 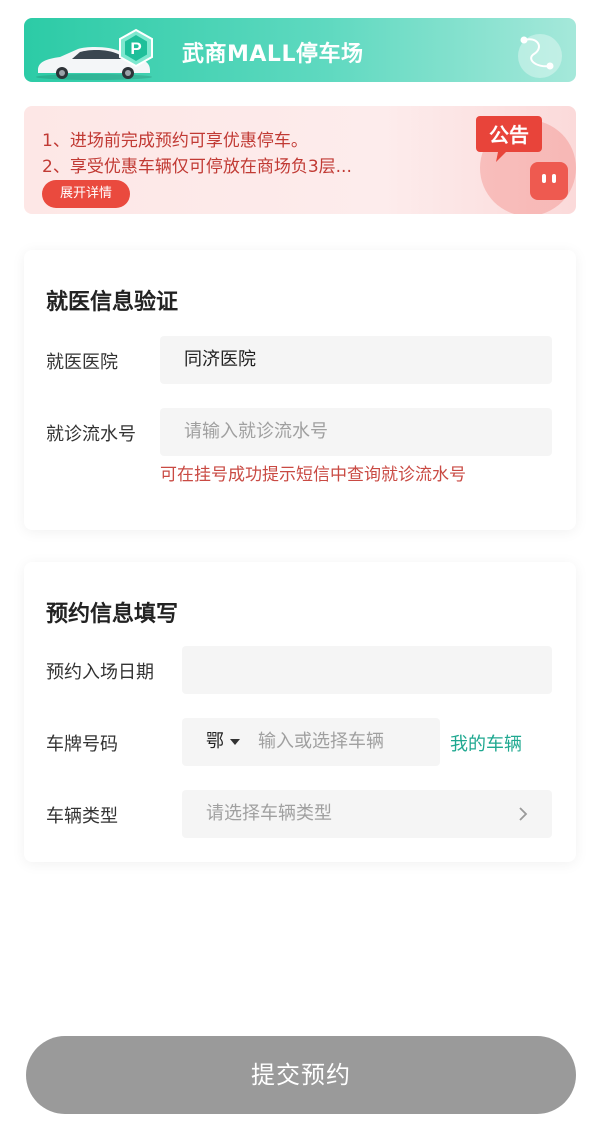 I want to click on plate-number-label: 车牌号码, so click(x=82, y=744).